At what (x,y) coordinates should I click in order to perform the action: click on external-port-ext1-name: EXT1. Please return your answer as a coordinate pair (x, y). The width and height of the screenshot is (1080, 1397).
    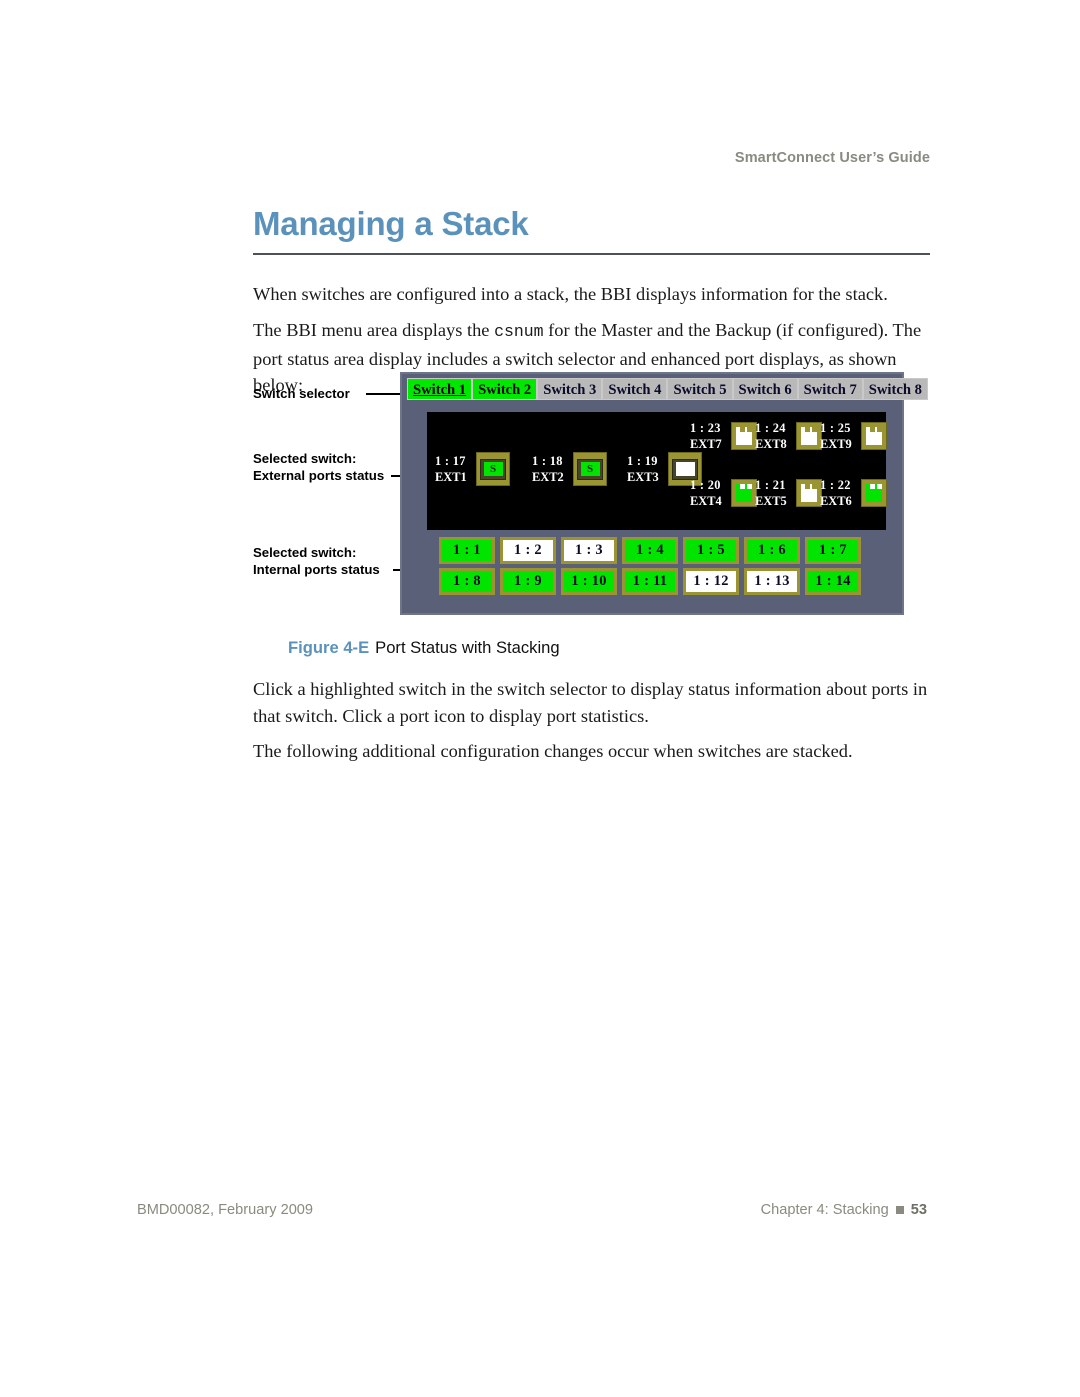
    Looking at the image, I should click on (451, 477).